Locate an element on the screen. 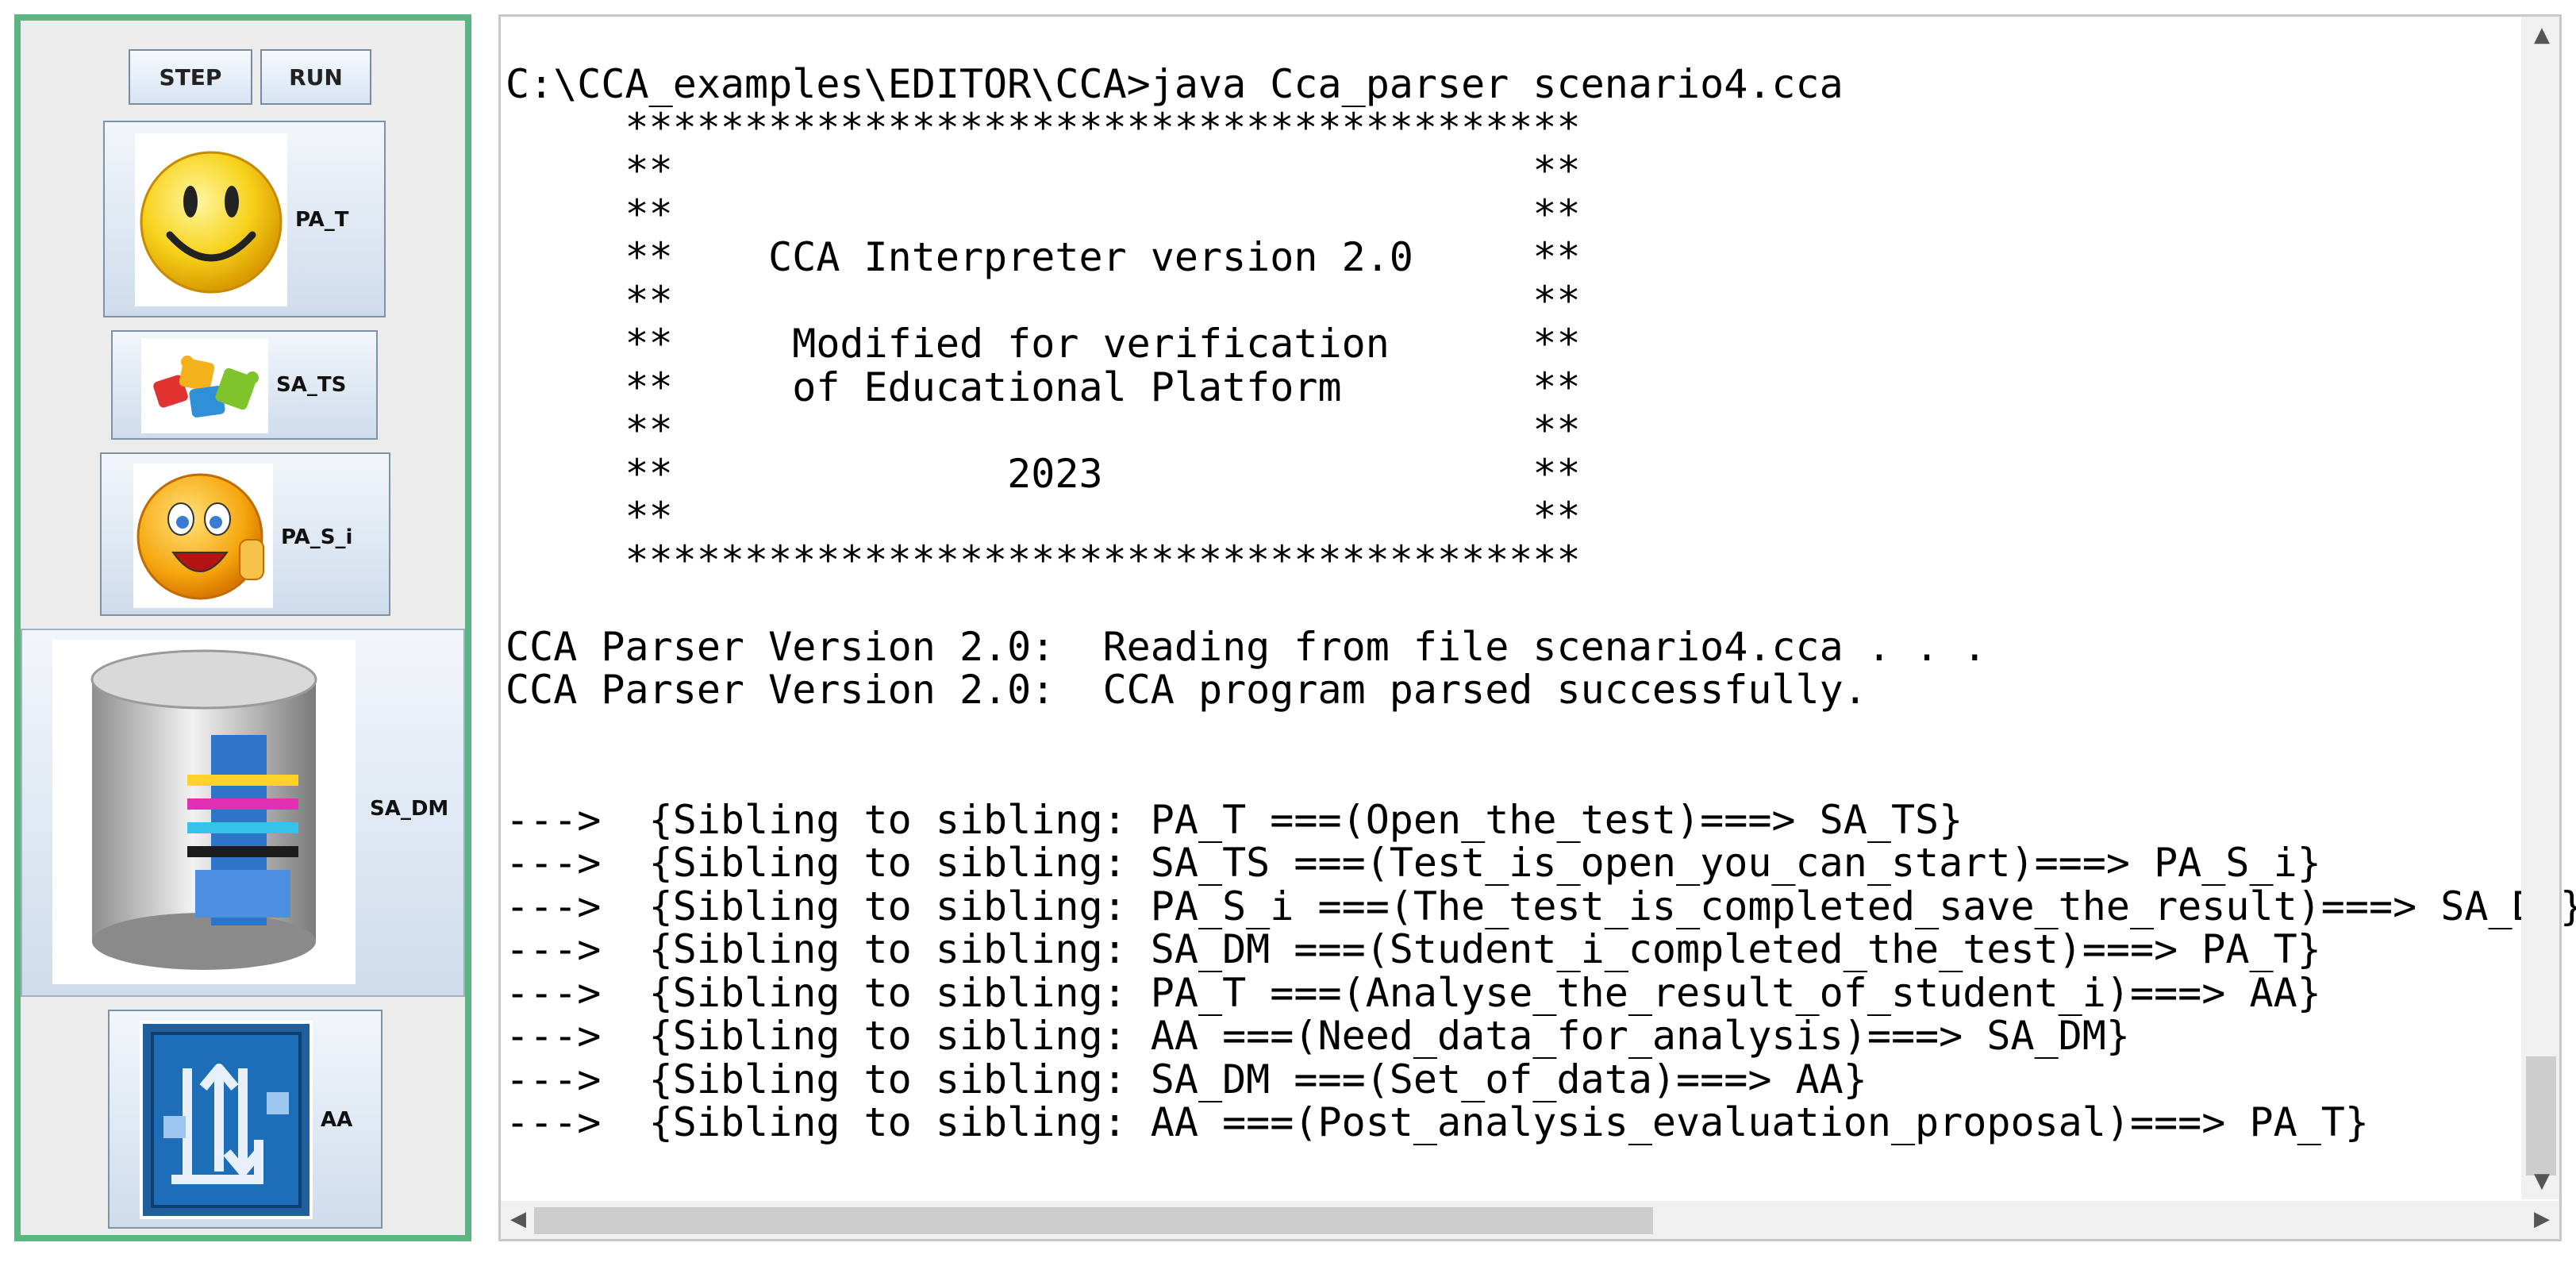 The height and width of the screenshot is (1262, 2576). agent-button-pa-t: PA_T is located at coordinates (244, 219).